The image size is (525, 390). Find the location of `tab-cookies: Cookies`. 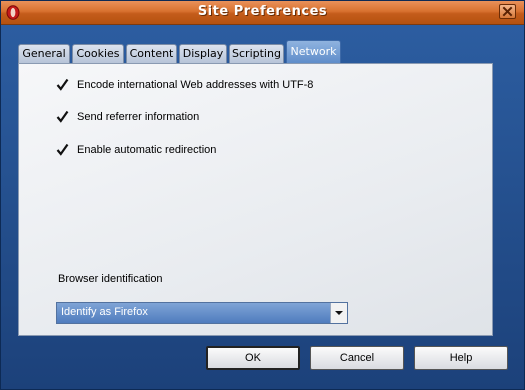

tab-cookies: Cookies is located at coordinates (98, 53).